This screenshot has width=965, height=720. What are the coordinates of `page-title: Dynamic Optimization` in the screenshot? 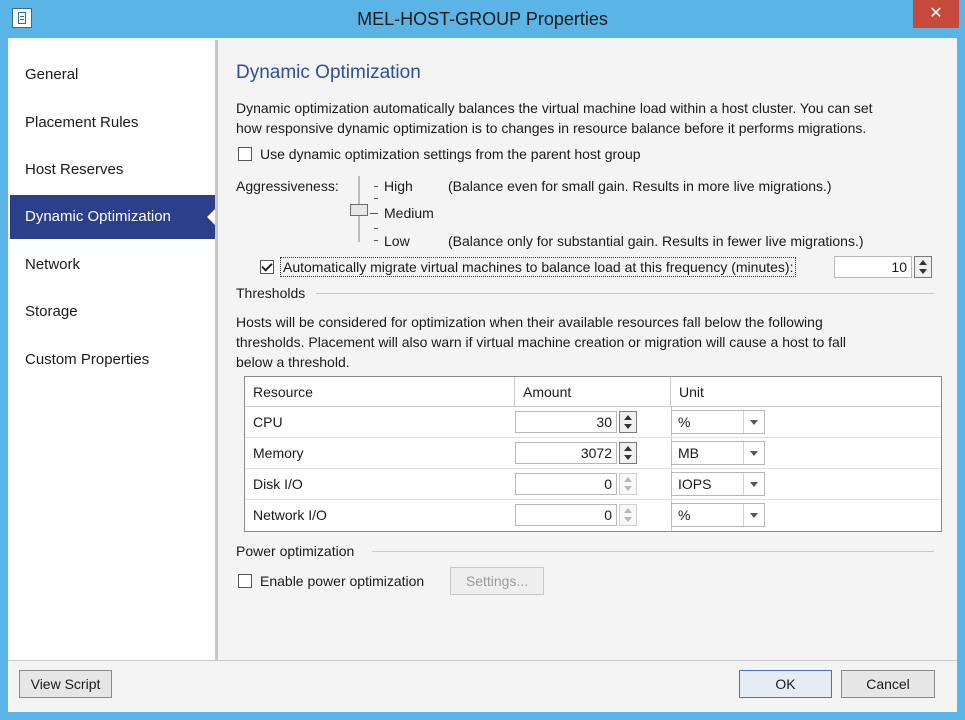 It's located at (328, 72).